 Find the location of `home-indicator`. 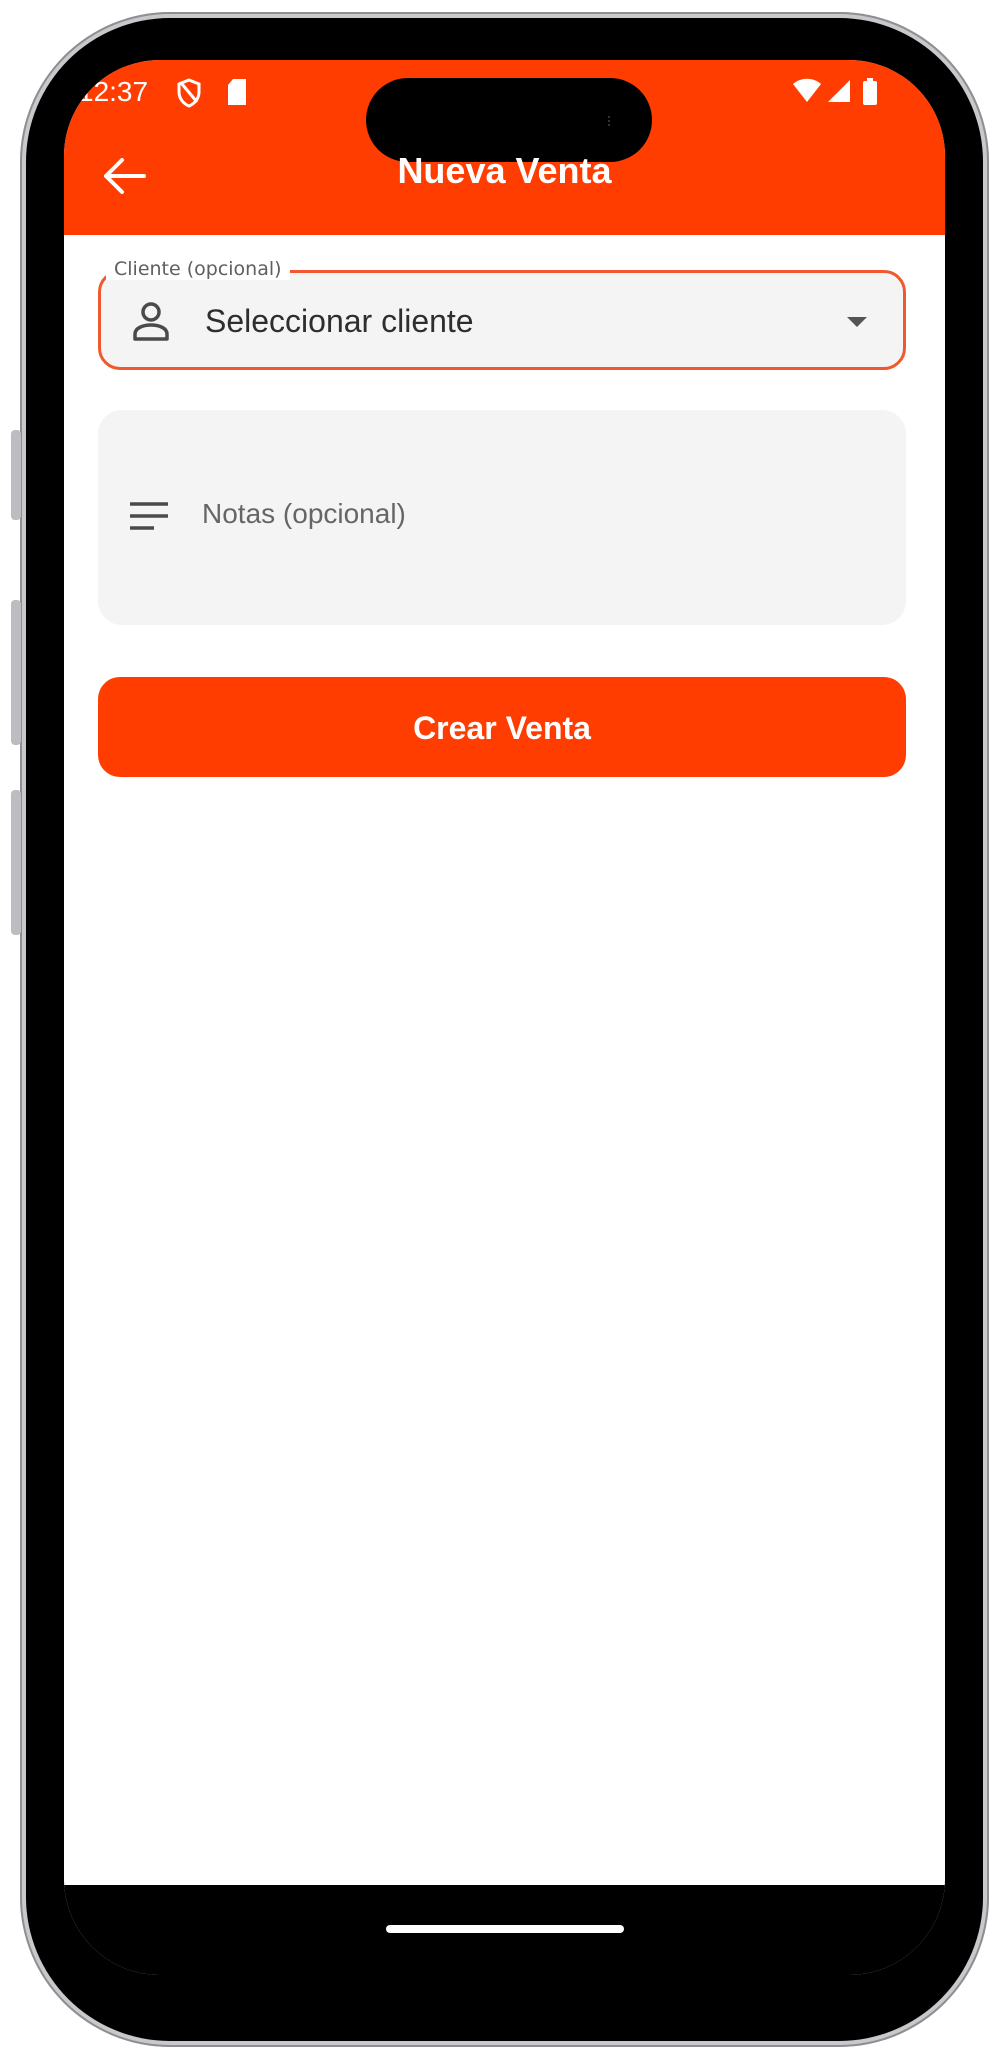

home-indicator is located at coordinates (505, 1929).